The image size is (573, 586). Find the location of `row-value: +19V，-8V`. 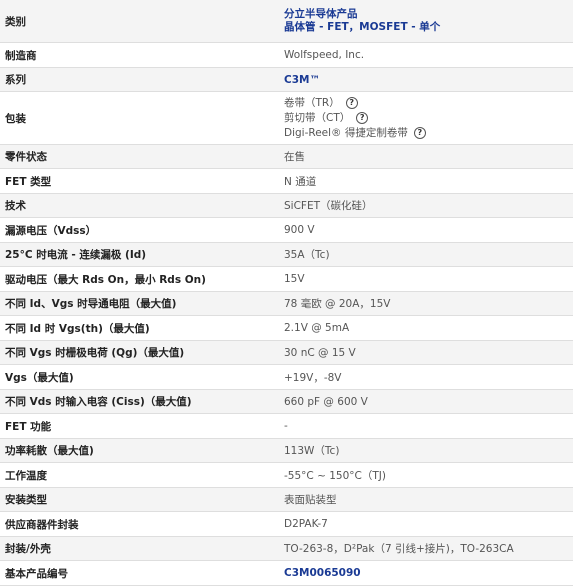

row-value: +19V，-8V is located at coordinates (313, 377).